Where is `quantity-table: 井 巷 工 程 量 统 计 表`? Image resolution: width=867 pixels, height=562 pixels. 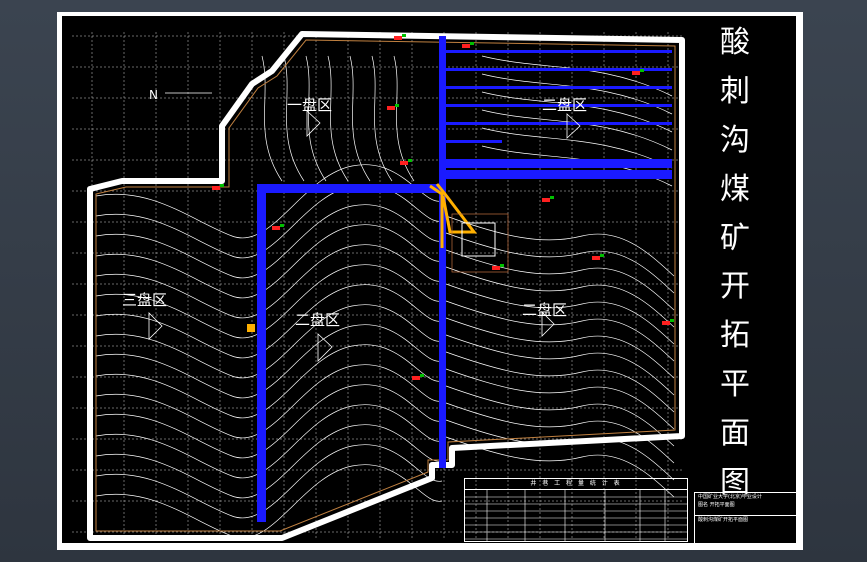 quantity-table: 井 巷 工 程 量 统 计 表 is located at coordinates (576, 510).